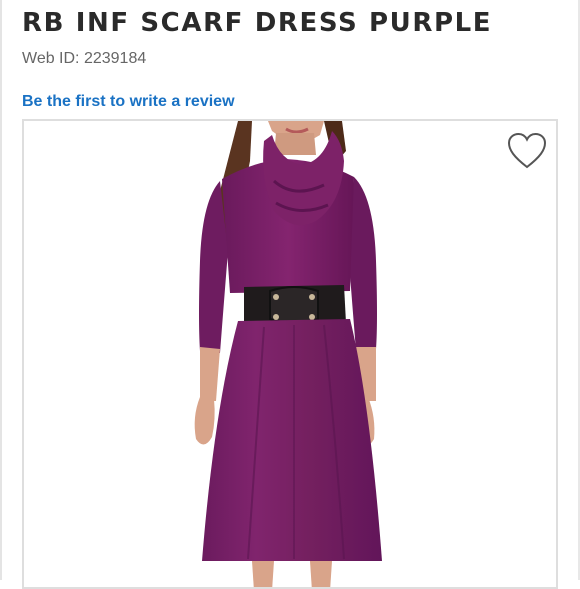 This screenshot has width=580, height=589. Describe the element at coordinates (1, 290) in the screenshot. I see `left-edge-rule` at that location.